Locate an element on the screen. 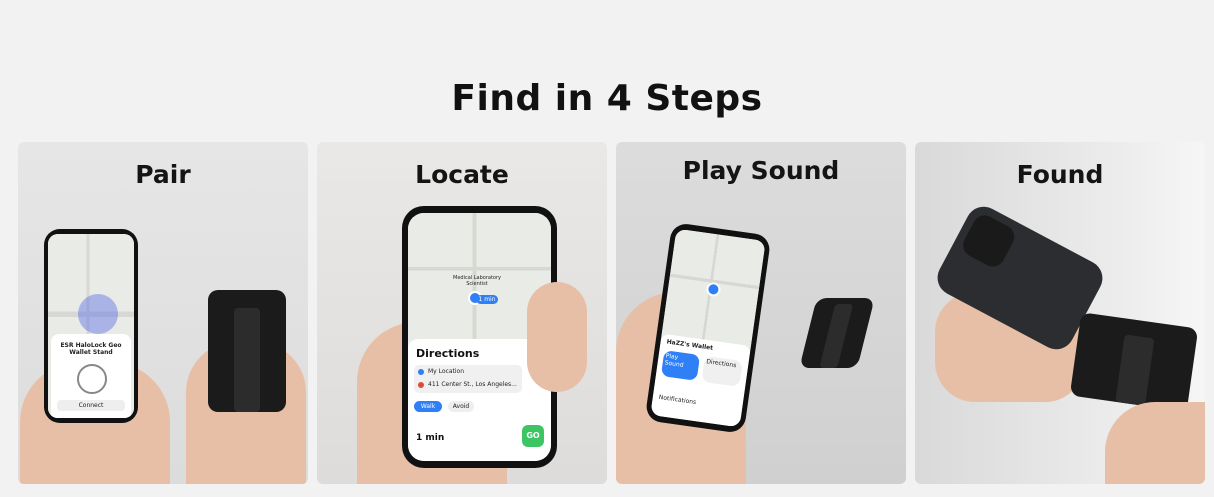 This screenshot has height=497, width=1214. from-field: My Location is located at coordinates (446, 371).